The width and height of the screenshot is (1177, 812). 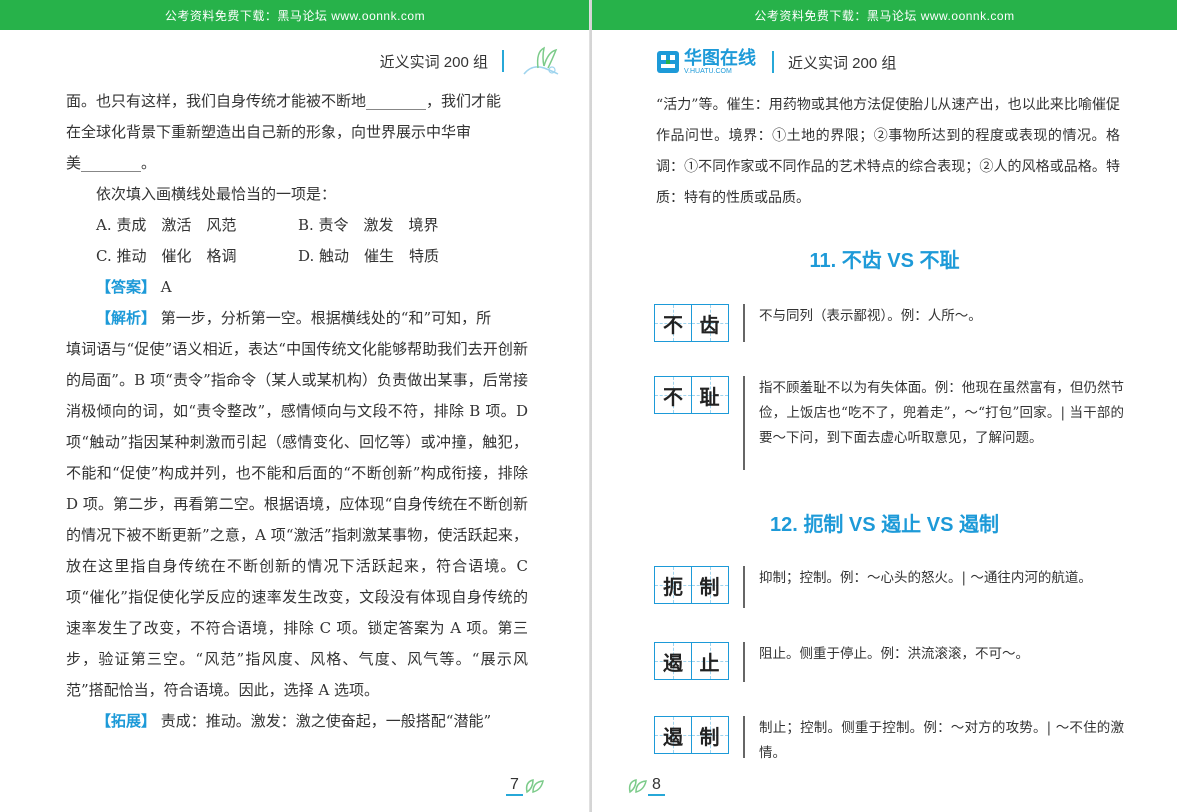 What do you see at coordinates (326, 721) in the screenshot?
I see `extend-text: 责成：推动。激发：激之使奋起，一般搭配“潜能”` at bounding box center [326, 721].